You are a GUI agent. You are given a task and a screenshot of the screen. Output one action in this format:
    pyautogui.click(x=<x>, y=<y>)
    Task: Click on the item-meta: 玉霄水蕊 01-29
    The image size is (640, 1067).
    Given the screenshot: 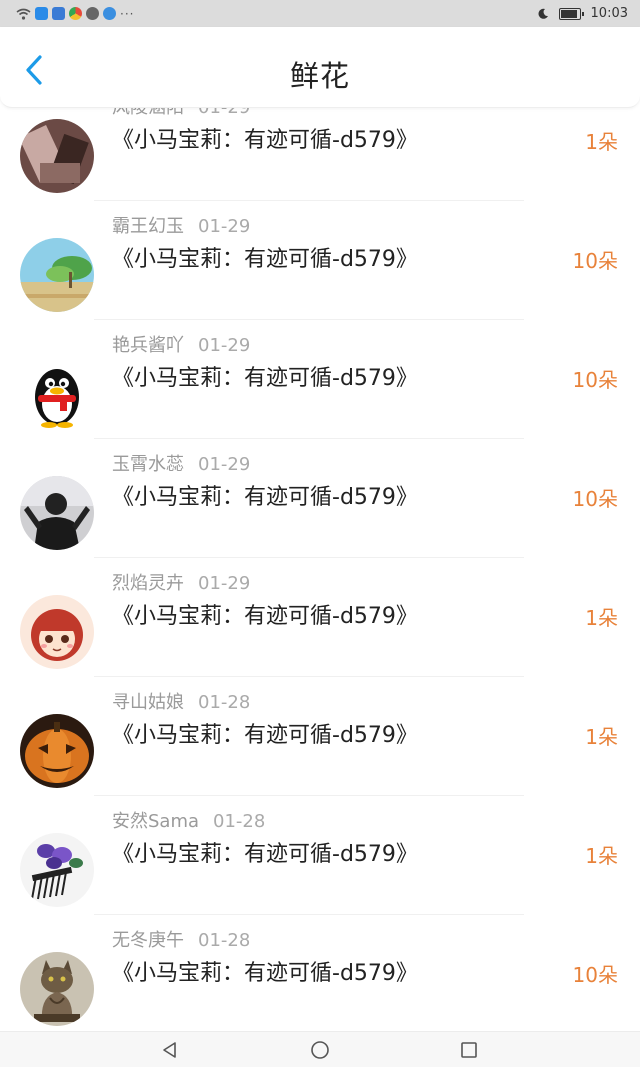 What is the action you would take?
    pyautogui.click(x=181, y=463)
    